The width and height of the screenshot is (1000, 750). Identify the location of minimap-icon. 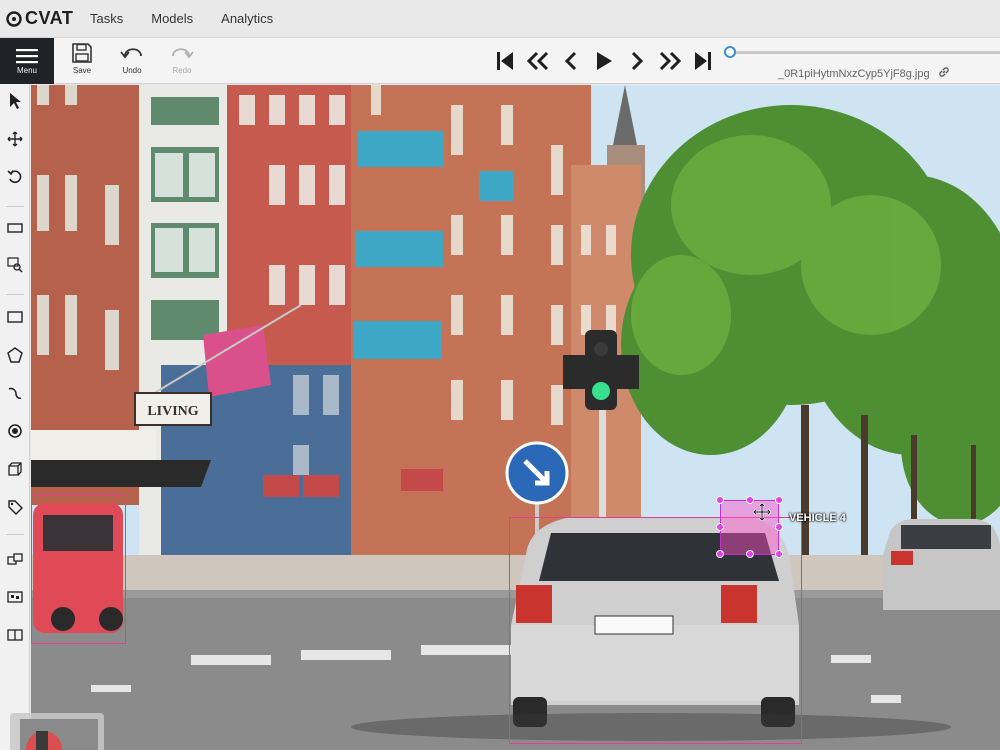
(59, 734).